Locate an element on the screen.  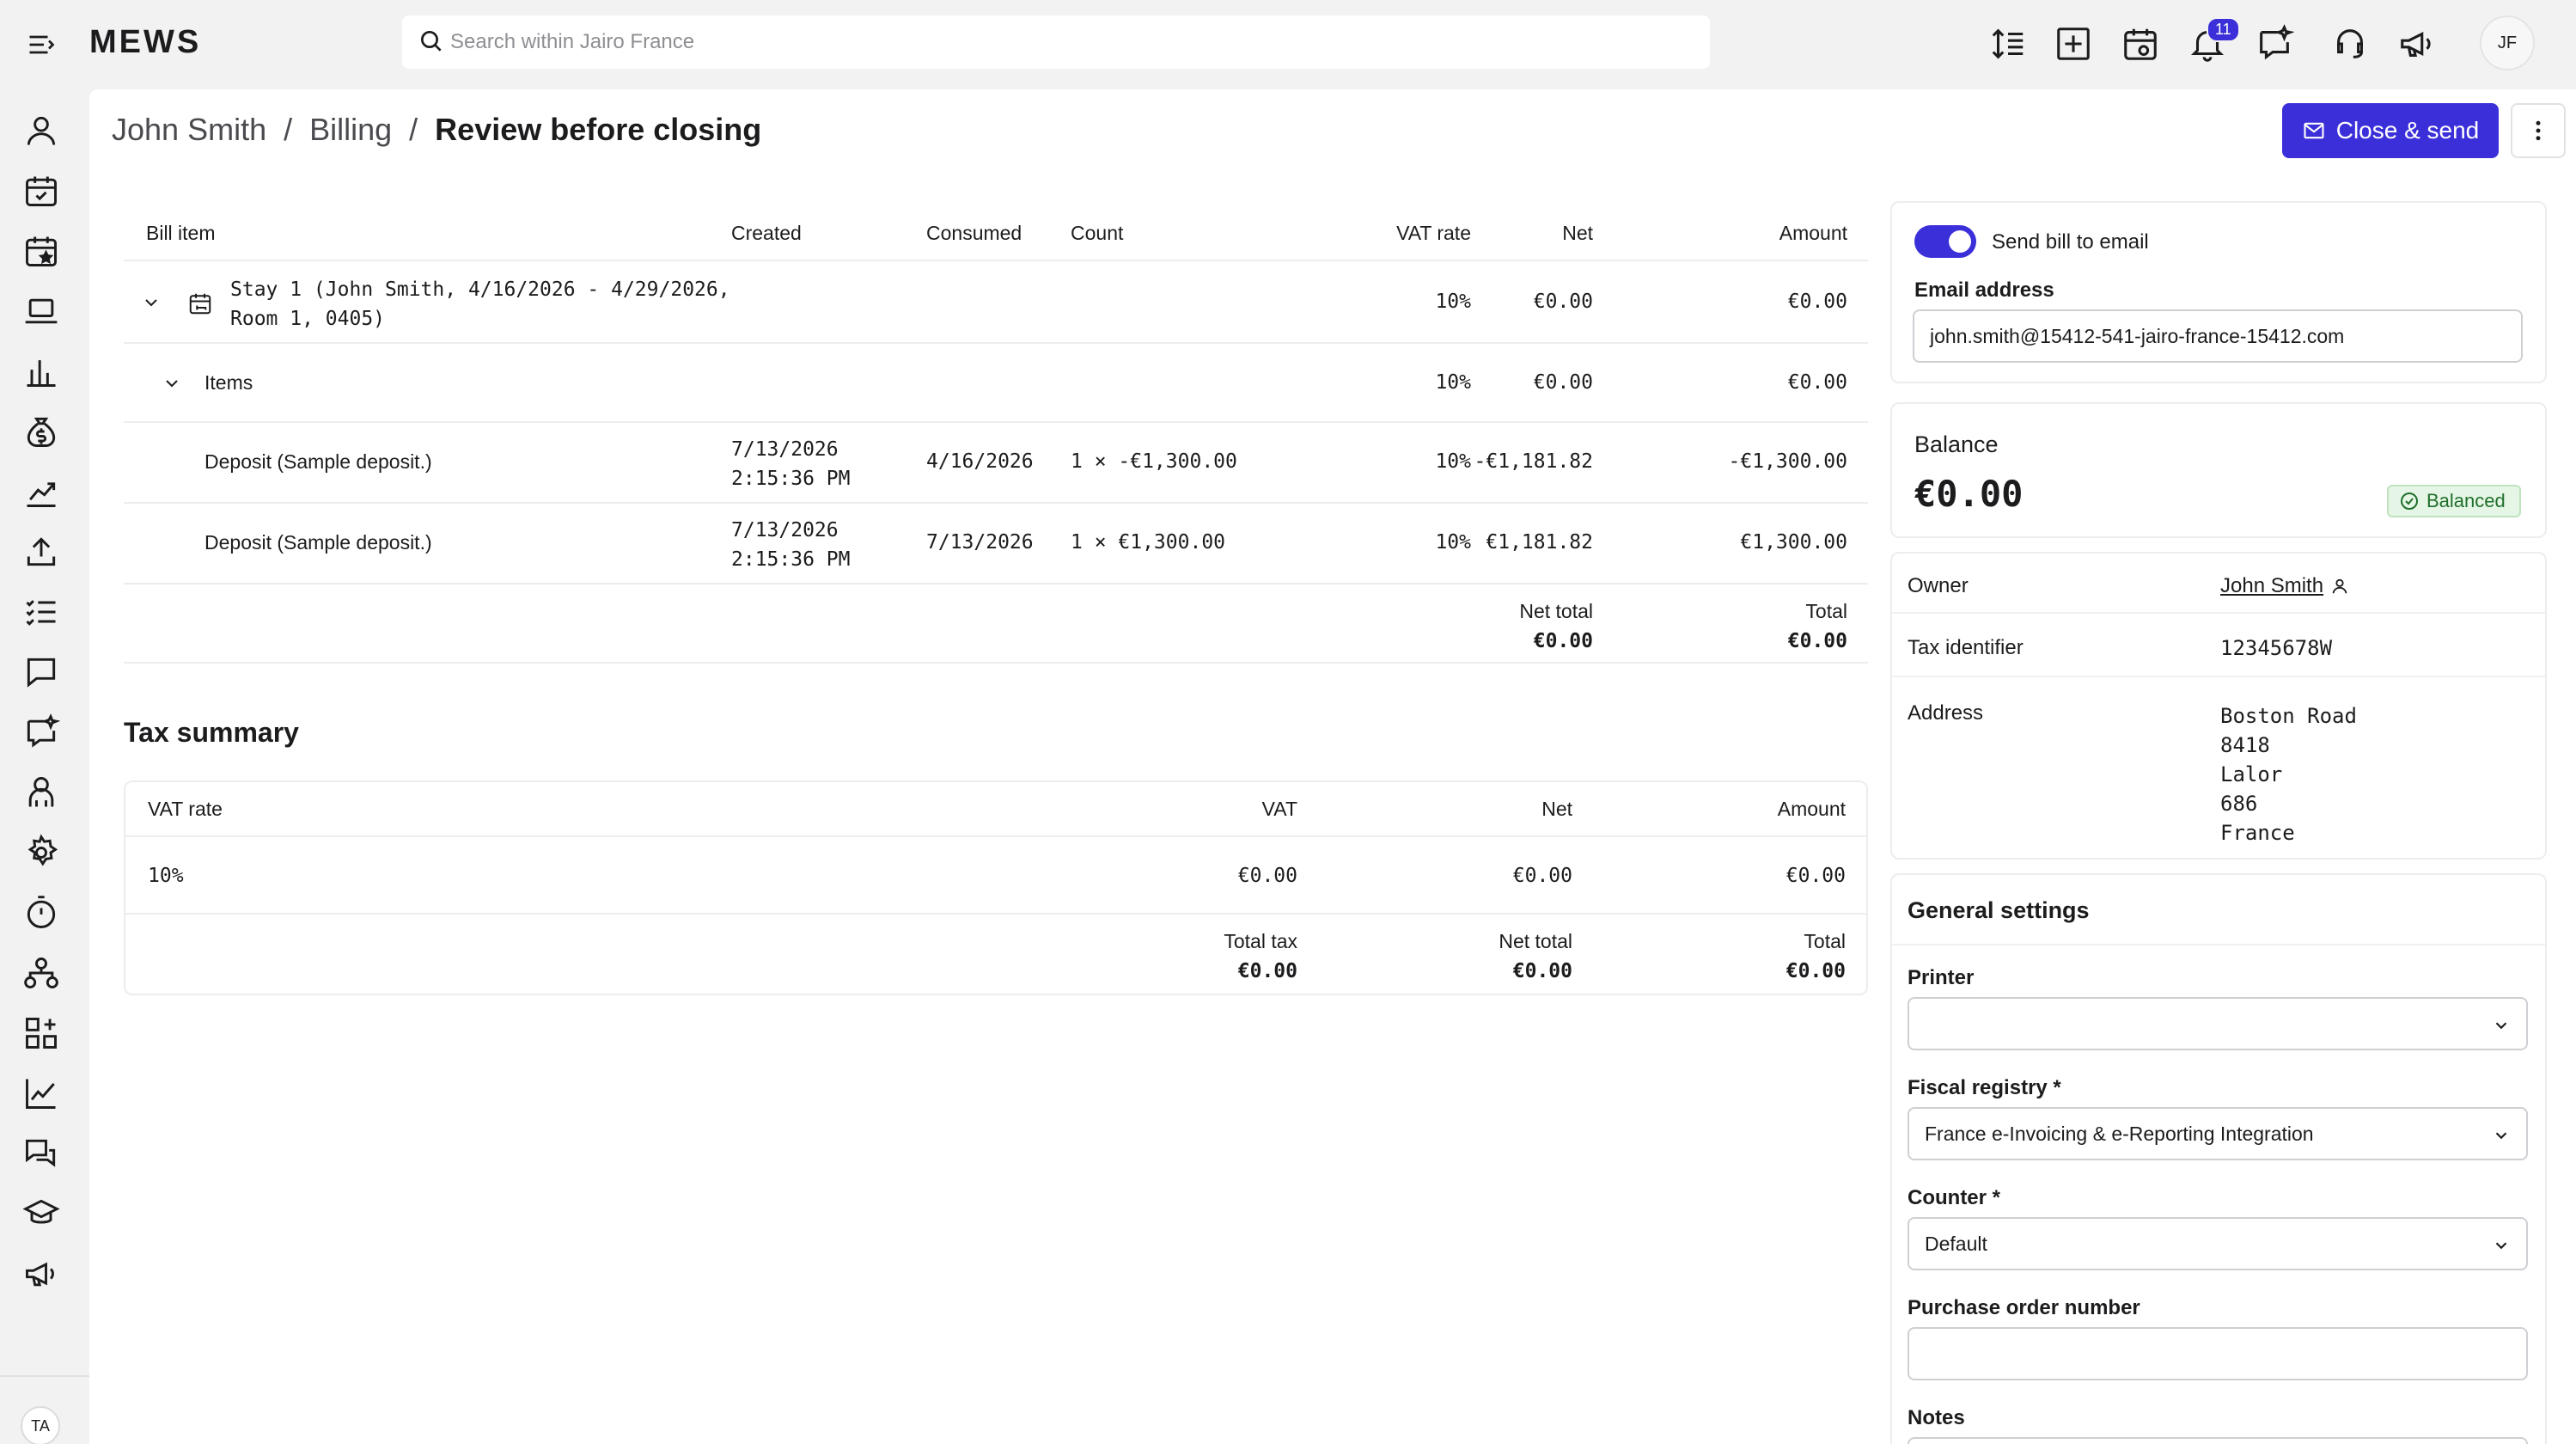
send-email-toggle is located at coordinates (1945, 242).